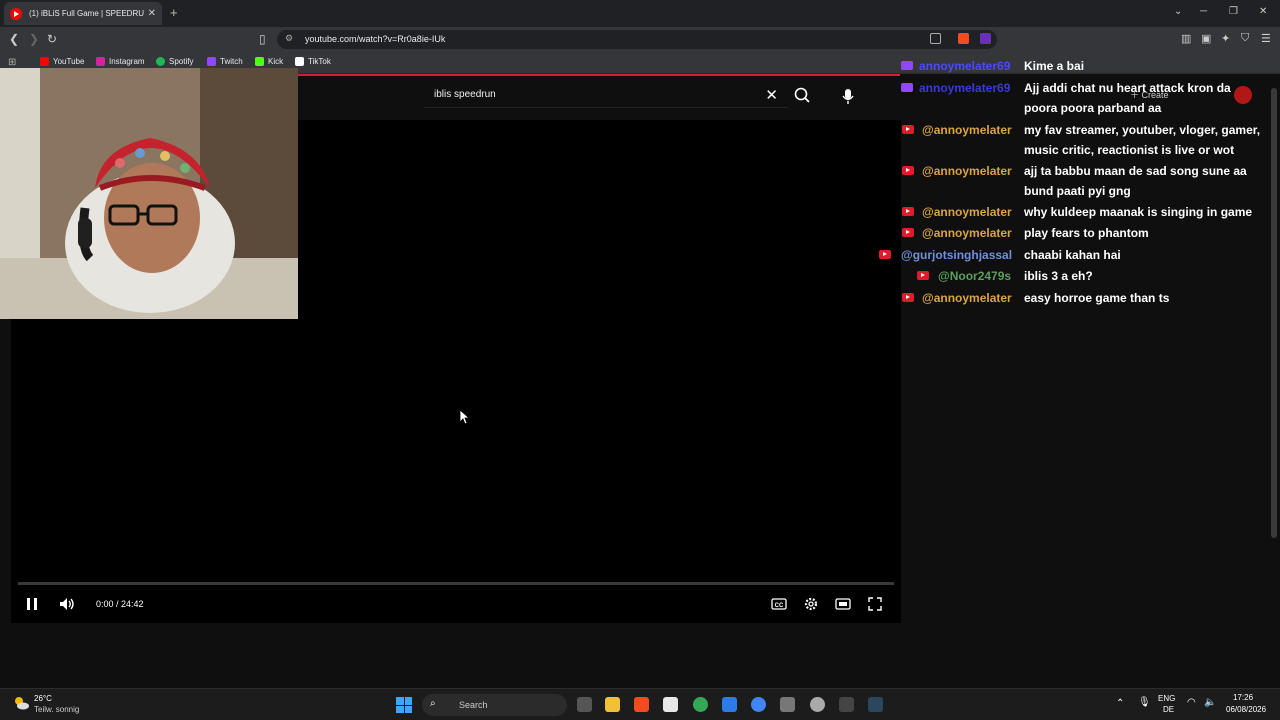 The height and width of the screenshot is (720, 1280). I want to click on chat-text: iblis 3 a eh?, so click(1058, 276).